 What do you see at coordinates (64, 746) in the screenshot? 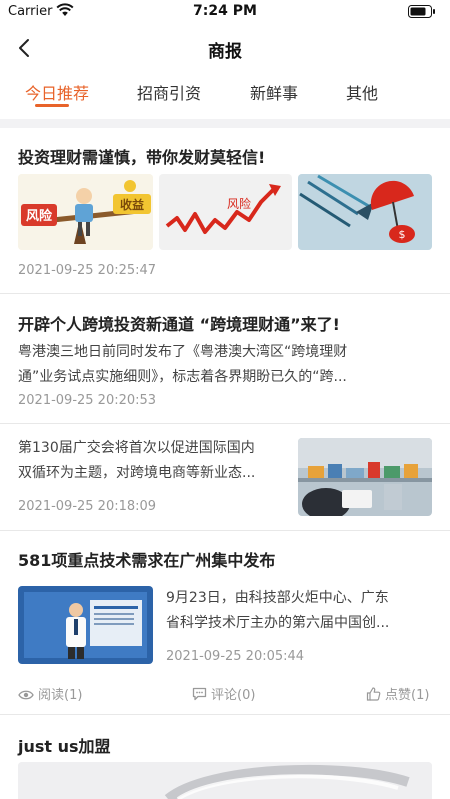
I see `article-title: just us加盟` at bounding box center [64, 746].